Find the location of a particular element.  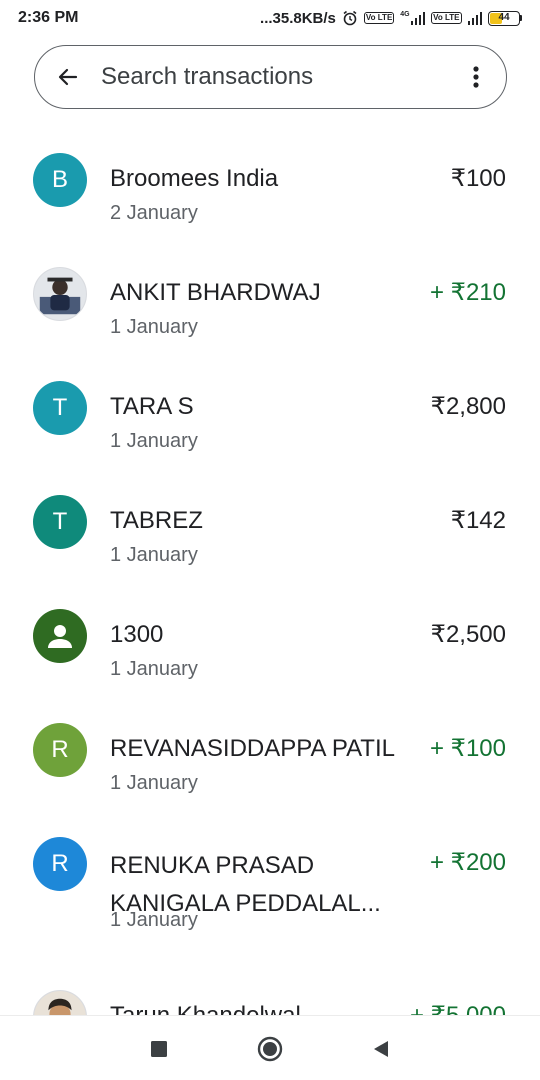

transaction-amount: + ₹200 is located at coordinates (468, 862).